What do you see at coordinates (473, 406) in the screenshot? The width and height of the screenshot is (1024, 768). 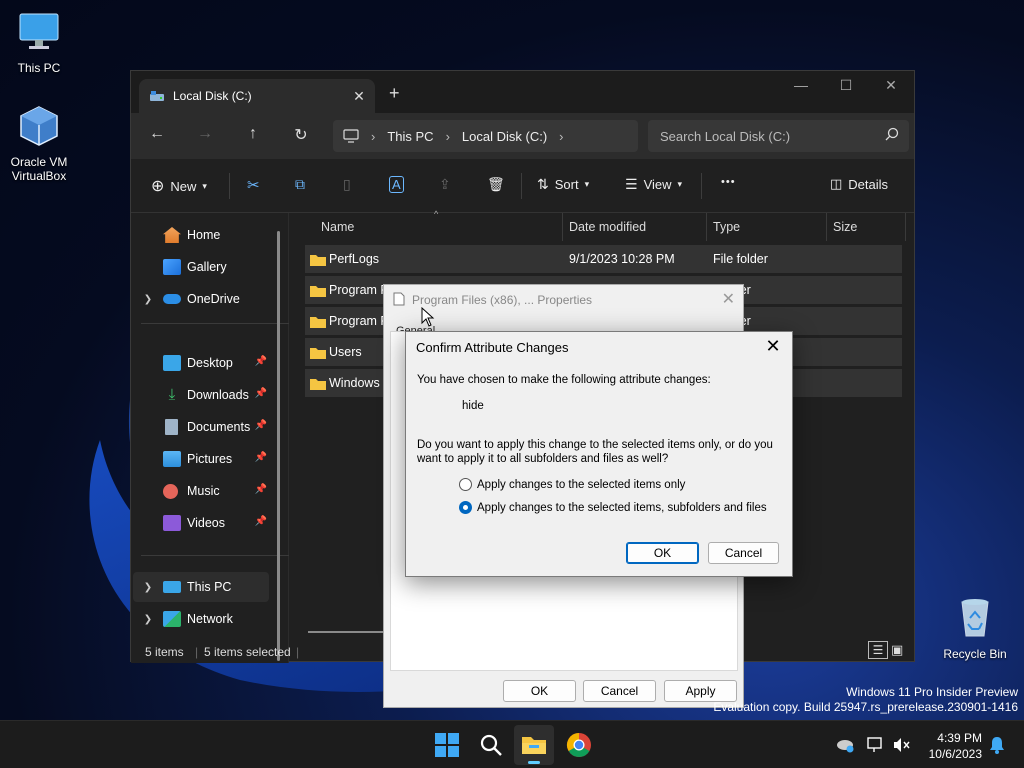 I see `attribute-change: hide` at bounding box center [473, 406].